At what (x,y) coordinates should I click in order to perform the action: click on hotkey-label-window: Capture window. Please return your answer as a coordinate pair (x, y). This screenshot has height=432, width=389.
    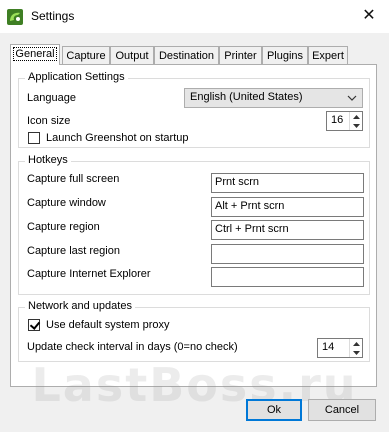
    Looking at the image, I should click on (66, 203).